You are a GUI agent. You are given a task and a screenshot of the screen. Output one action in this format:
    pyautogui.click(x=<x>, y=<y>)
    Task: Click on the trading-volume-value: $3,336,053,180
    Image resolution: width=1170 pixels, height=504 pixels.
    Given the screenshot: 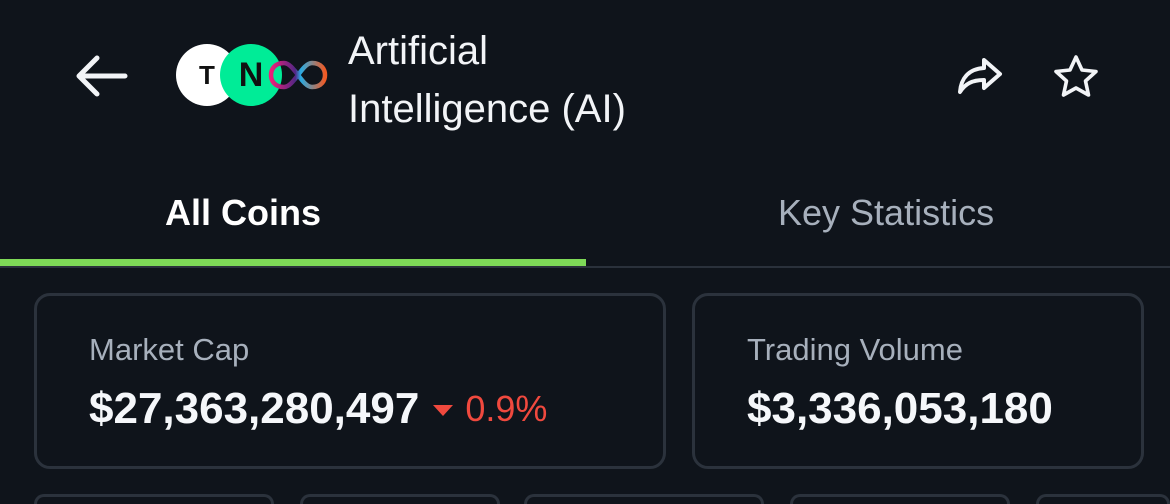 What is the action you would take?
    pyautogui.click(x=900, y=408)
    